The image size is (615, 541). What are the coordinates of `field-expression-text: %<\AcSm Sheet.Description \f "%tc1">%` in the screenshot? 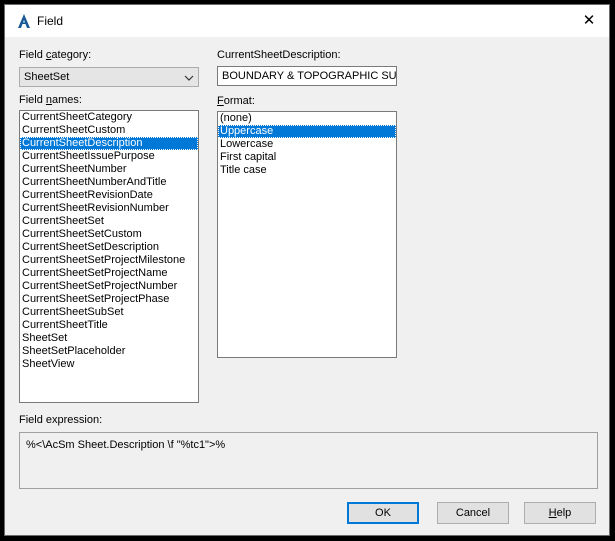 It's located at (126, 445).